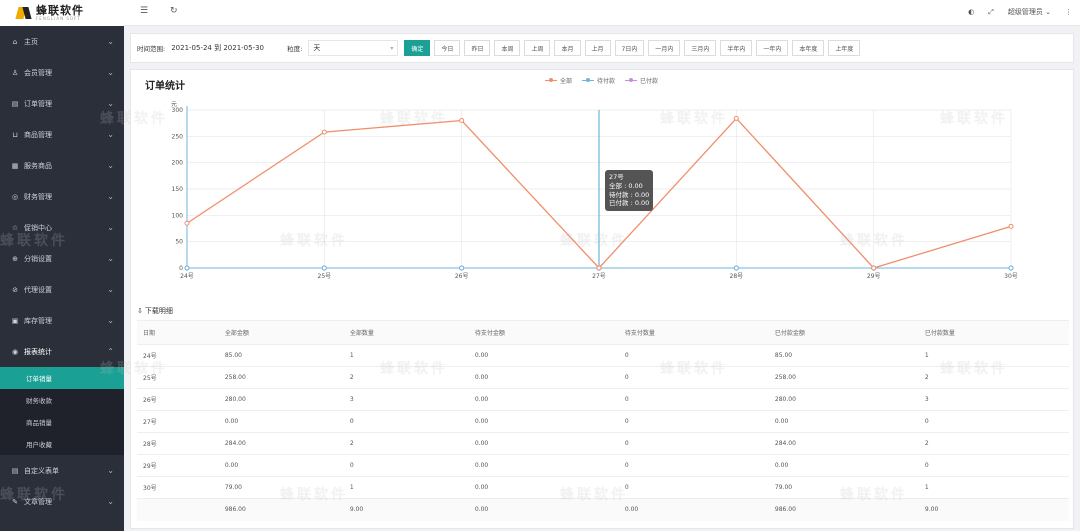 This screenshot has width=1080, height=531. What do you see at coordinates (406, 399) in the screenshot?
I see `table-cell: 3` at bounding box center [406, 399].